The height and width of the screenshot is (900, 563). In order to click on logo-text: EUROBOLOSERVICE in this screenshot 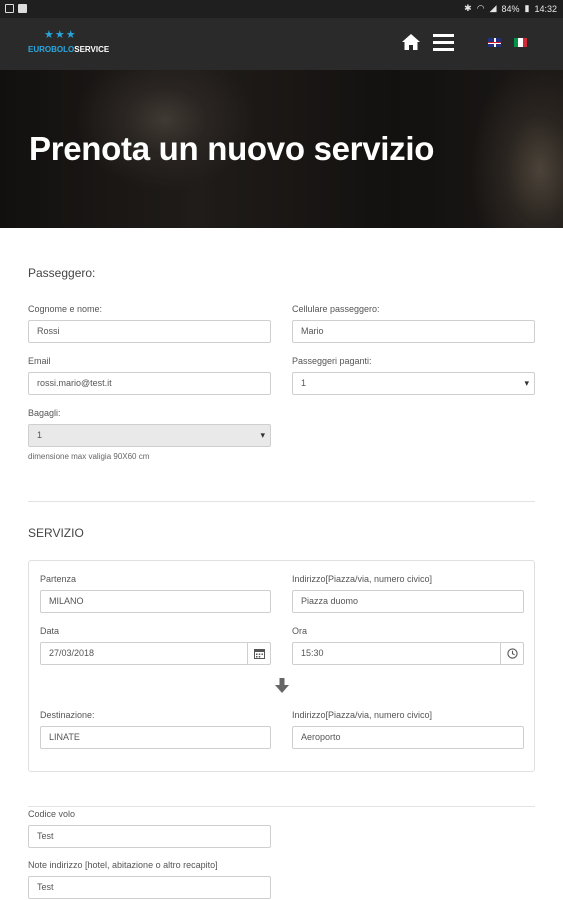, I will do `click(68, 49)`.